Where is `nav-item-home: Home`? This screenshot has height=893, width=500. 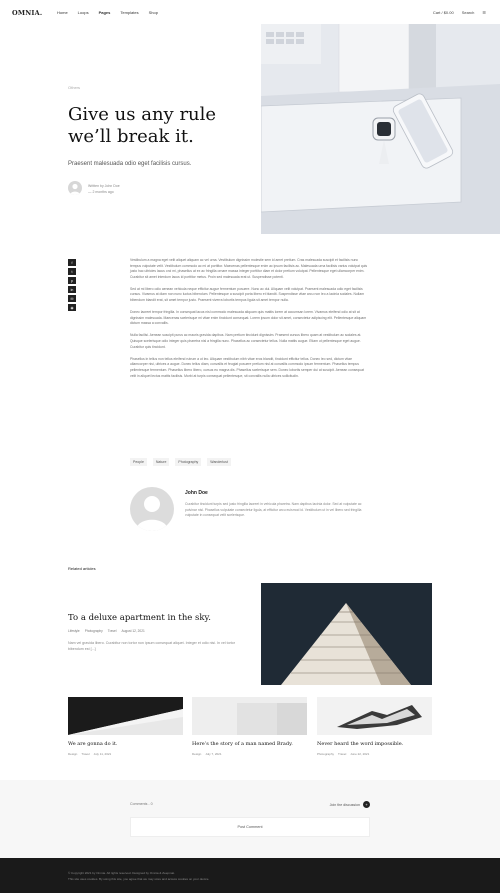 nav-item-home: Home is located at coordinates (62, 12).